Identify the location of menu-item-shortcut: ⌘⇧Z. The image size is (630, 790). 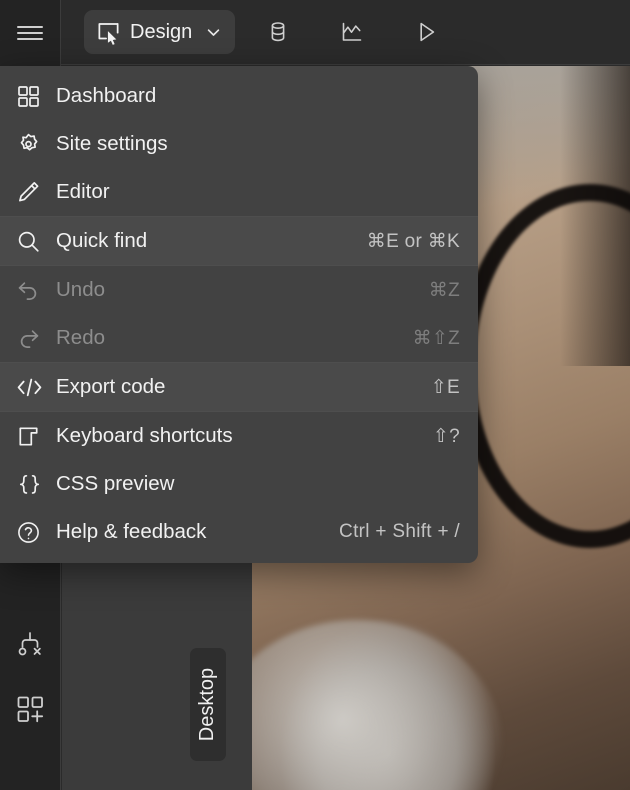
(436, 338).